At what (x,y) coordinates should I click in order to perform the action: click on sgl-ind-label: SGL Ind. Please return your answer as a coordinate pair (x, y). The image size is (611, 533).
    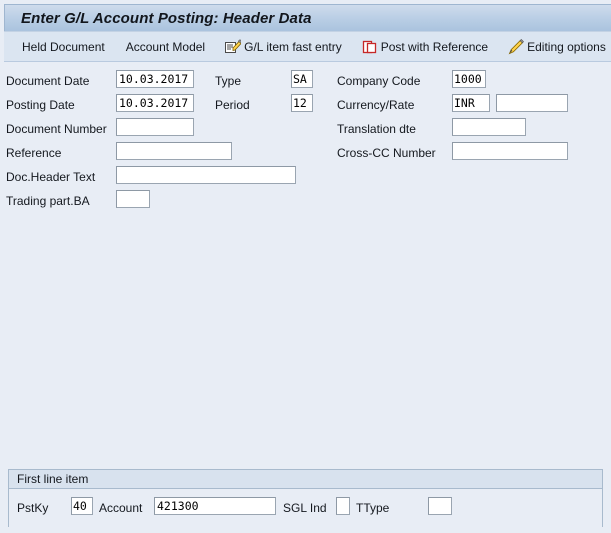
    Looking at the image, I should click on (305, 508).